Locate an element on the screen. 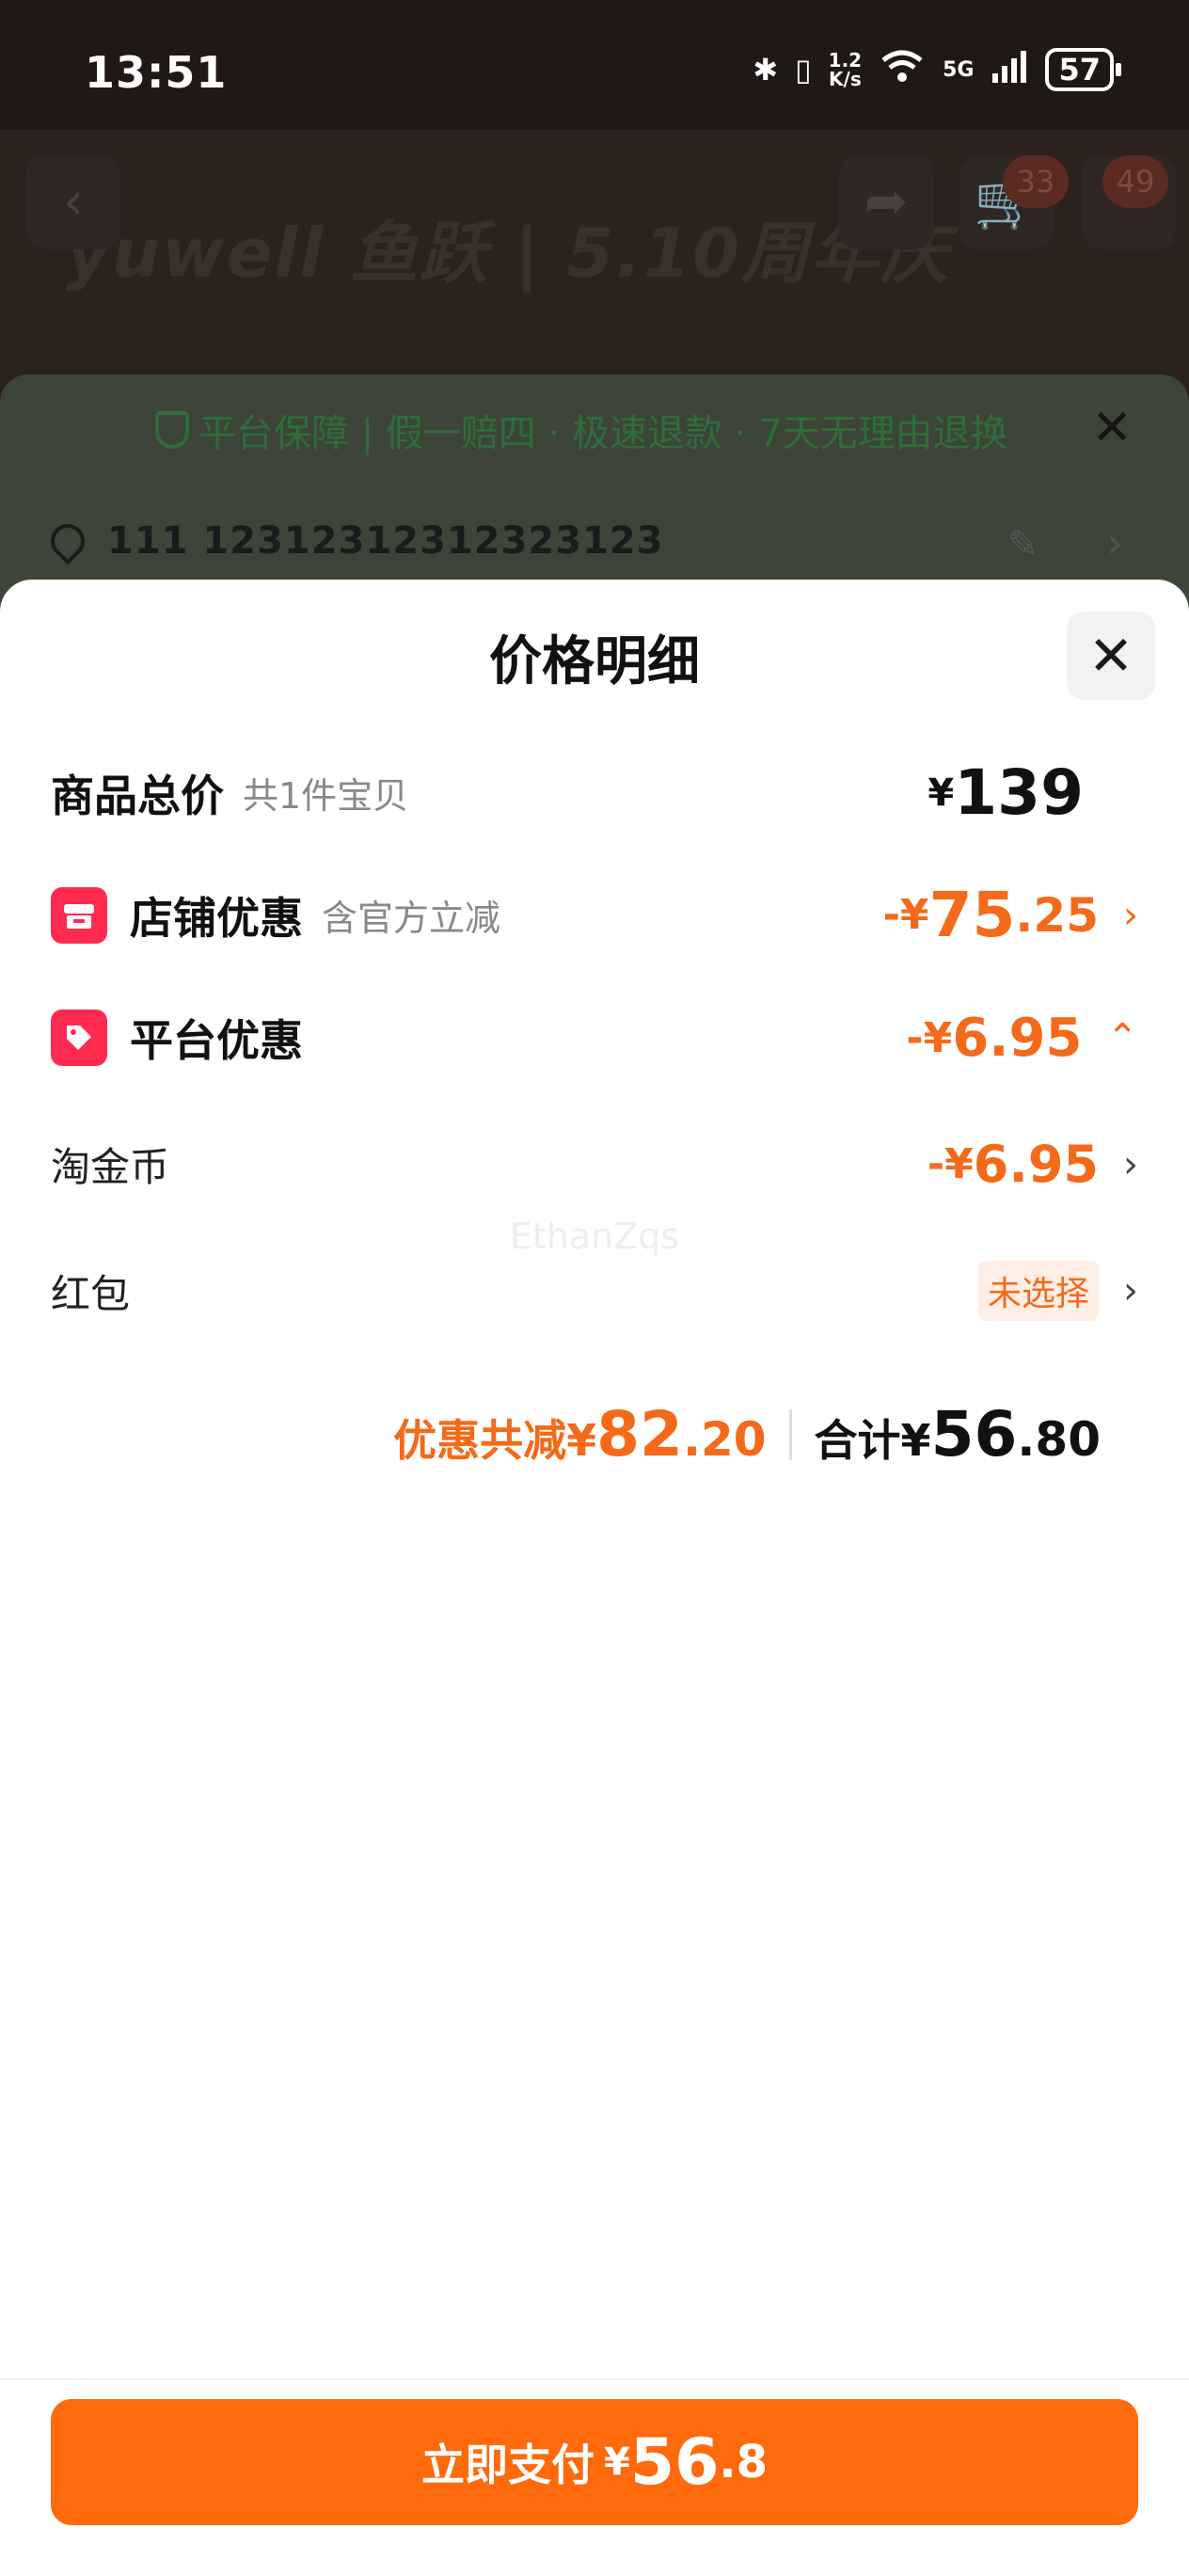  platform-discount-label: 平台优惠 is located at coordinates (216, 1040).